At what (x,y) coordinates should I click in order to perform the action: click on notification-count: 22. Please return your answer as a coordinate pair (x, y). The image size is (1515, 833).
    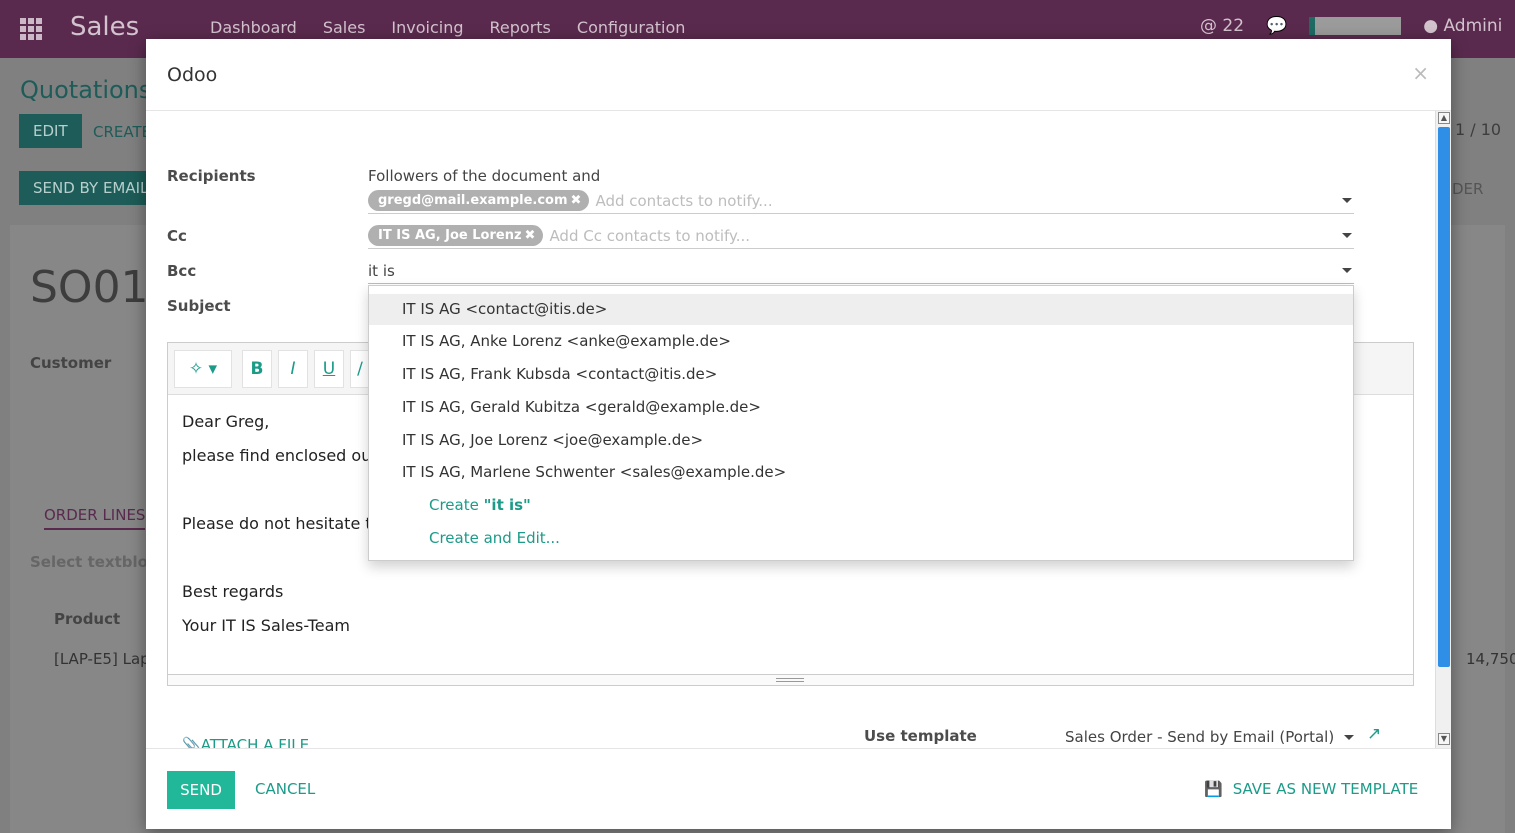
    Looking at the image, I should click on (1233, 26).